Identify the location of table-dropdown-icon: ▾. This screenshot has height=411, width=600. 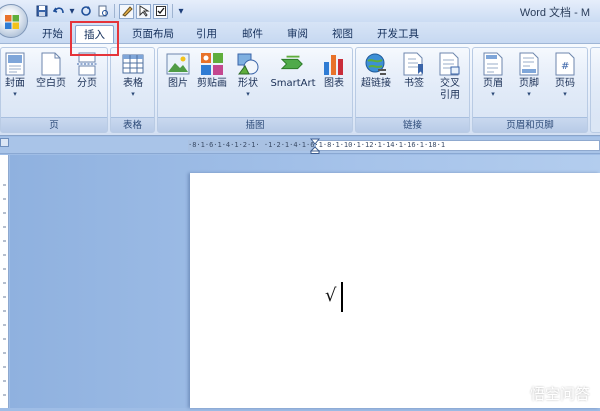
(133, 94).